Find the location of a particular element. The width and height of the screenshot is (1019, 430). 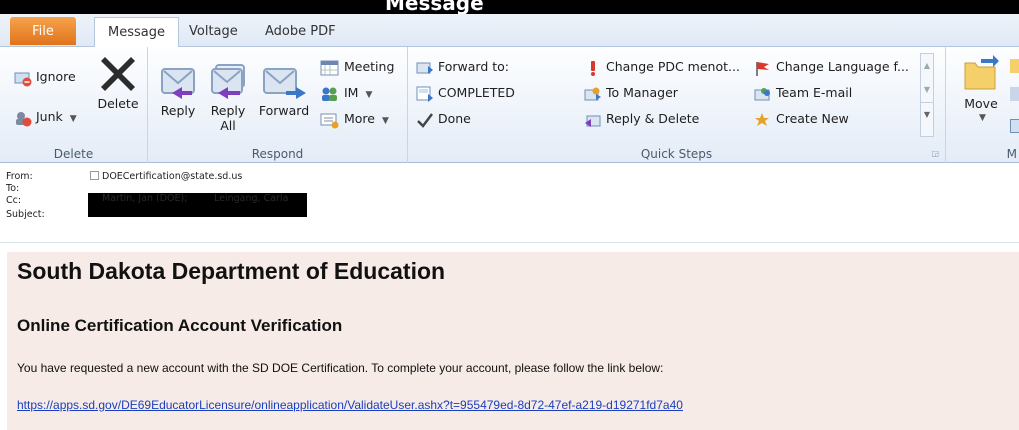

tab-adobe-pdf: Adobe PDF is located at coordinates (300, 32).